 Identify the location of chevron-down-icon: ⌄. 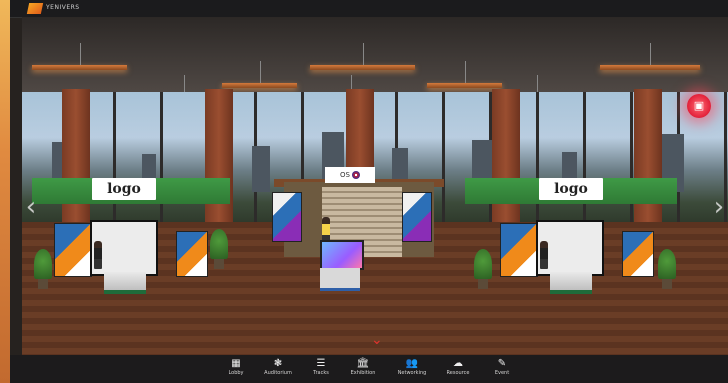
(377, 340).